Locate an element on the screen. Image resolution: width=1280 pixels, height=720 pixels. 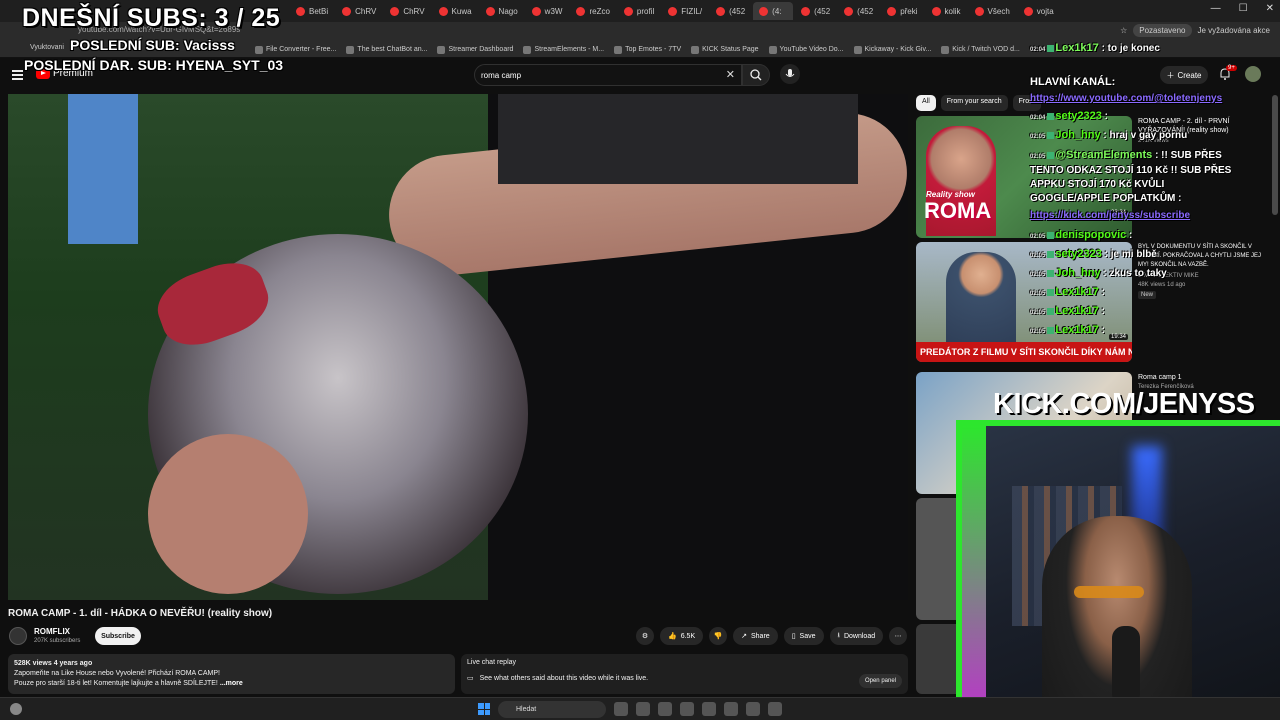
share-button: ↗ Share is located at coordinates (755, 636).